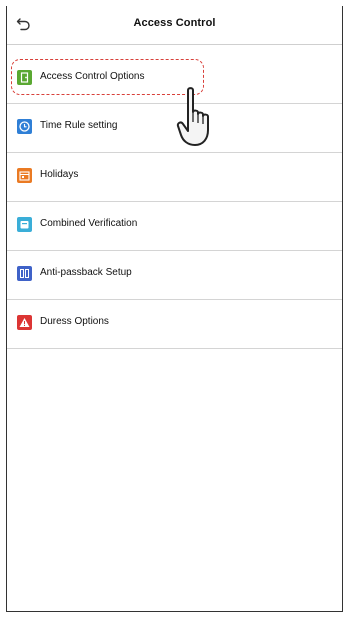 This screenshot has height=618, width=347. What do you see at coordinates (89, 223) in the screenshot?
I see `menu-item-label: Combined Verification` at bounding box center [89, 223].